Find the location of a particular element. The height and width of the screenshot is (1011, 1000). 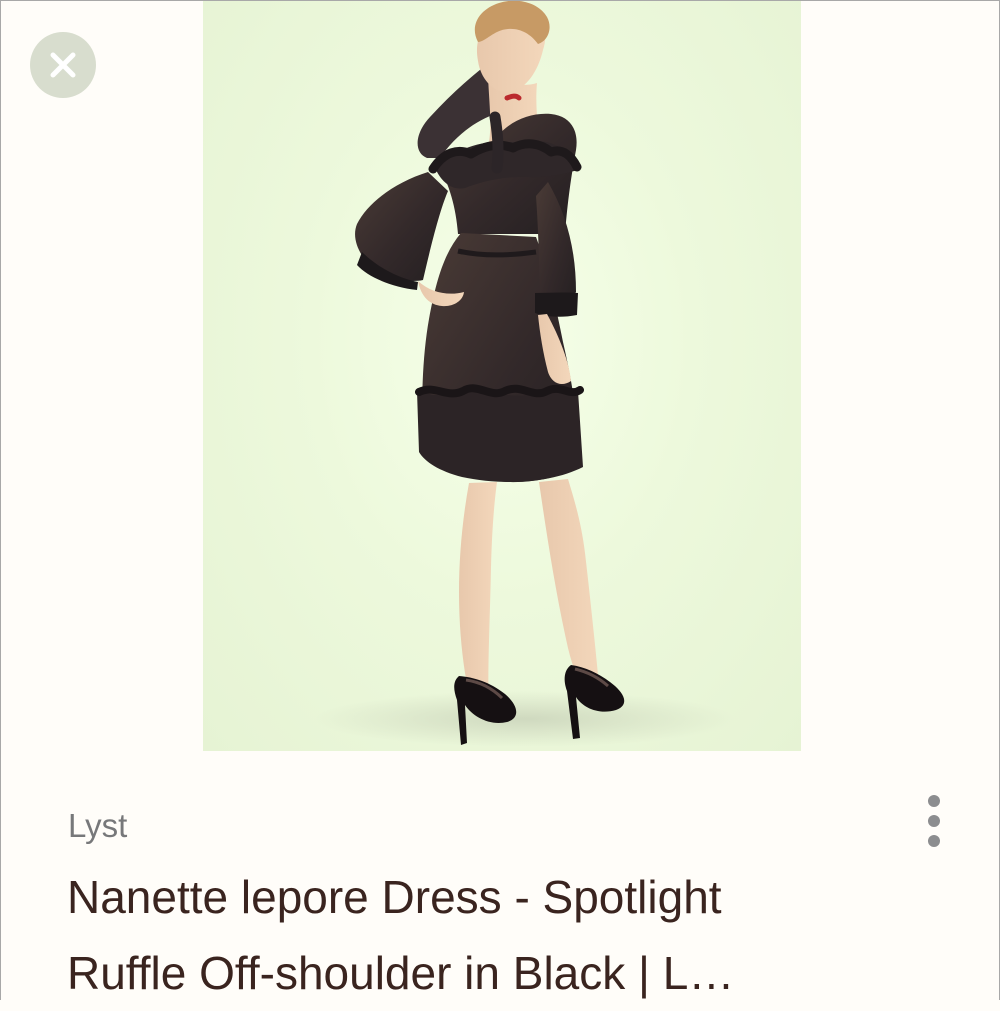

product-title-line: Nanette lepore Dress - Spotlight is located at coordinates (394, 897).